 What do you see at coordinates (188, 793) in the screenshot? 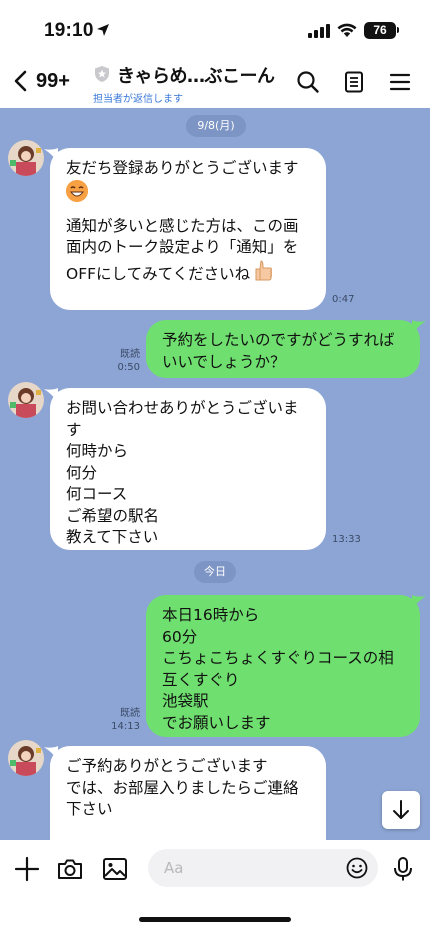
I see `message-bubble-incoming: ご予約ありがとうございます では、お部屋入りましたらご連絡 下さい` at bounding box center [188, 793].